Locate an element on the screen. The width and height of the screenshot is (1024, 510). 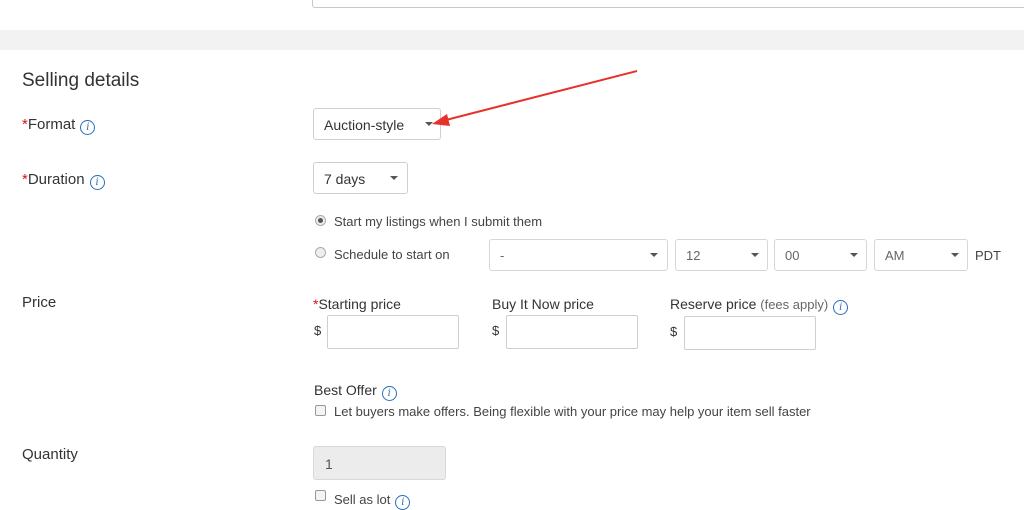
annotation-arrow-icon is located at coordinates (535, 98).